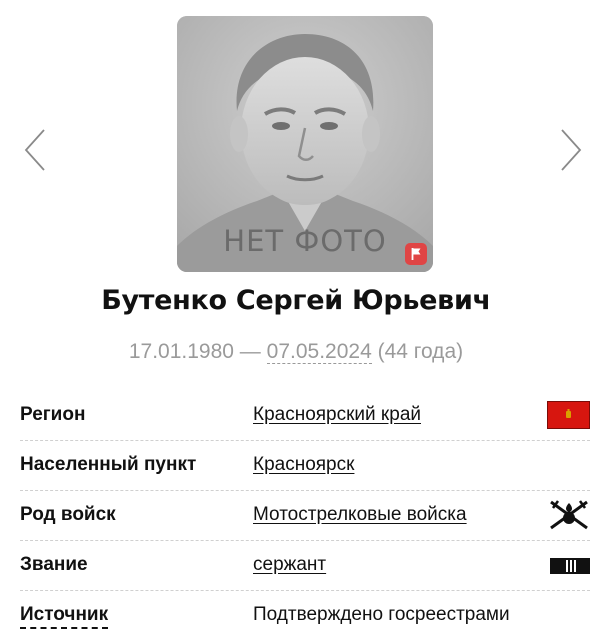 This screenshot has height=636, width=592. I want to click on info-row-branch: Род войск Мотострелковые войска, so click(305, 516).